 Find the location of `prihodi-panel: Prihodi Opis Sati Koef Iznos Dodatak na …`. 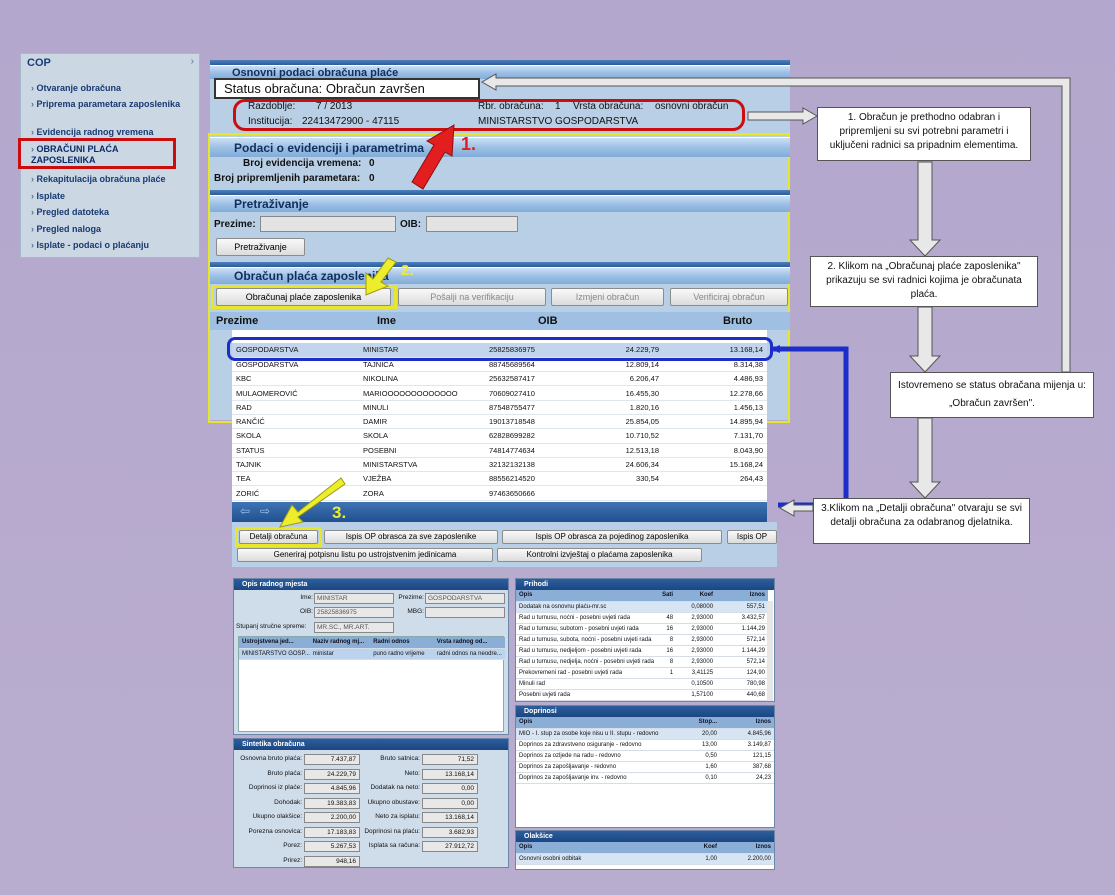

prihodi-panel: Prihodi Opis Sati Koef Iznos Dodatak na … is located at coordinates (645, 640).